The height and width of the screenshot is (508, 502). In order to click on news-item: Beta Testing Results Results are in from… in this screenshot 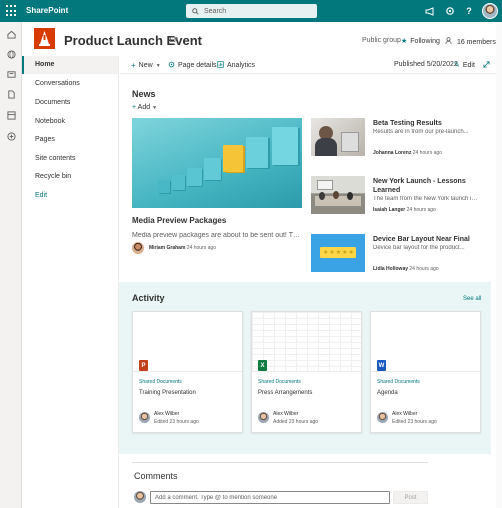, I will do `click(395, 138)`.